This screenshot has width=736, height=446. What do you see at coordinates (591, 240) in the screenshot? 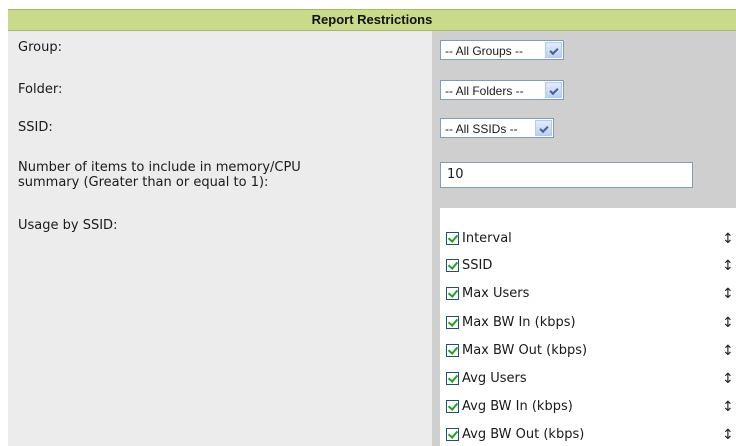
I see `list-item: Interval ↕` at bounding box center [591, 240].